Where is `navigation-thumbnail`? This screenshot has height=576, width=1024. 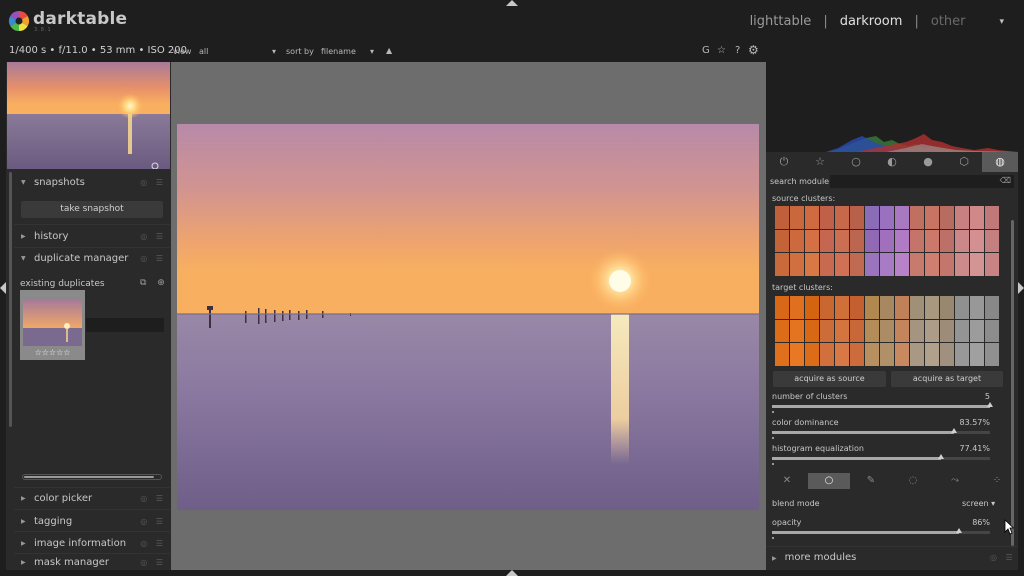 navigation-thumbnail is located at coordinates (88, 115).